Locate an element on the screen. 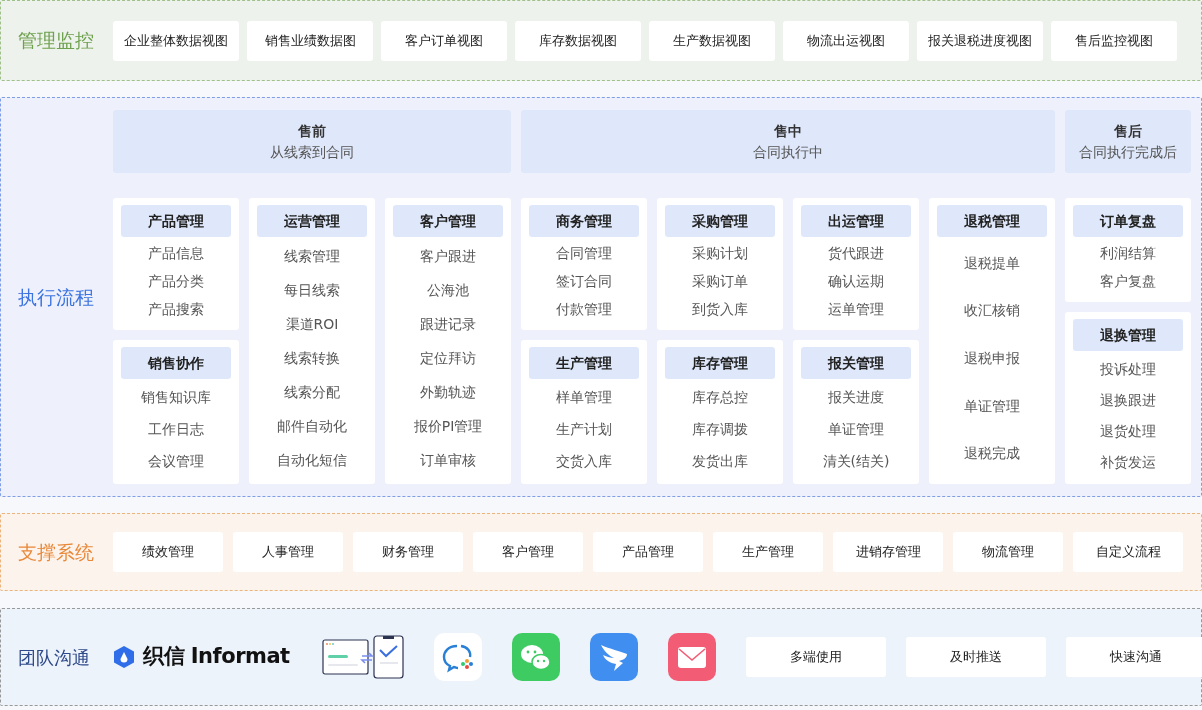 The width and height of the screenshot is (1202, 710). view-tile: 物流出运视图 is located at coordinates (846, 40).